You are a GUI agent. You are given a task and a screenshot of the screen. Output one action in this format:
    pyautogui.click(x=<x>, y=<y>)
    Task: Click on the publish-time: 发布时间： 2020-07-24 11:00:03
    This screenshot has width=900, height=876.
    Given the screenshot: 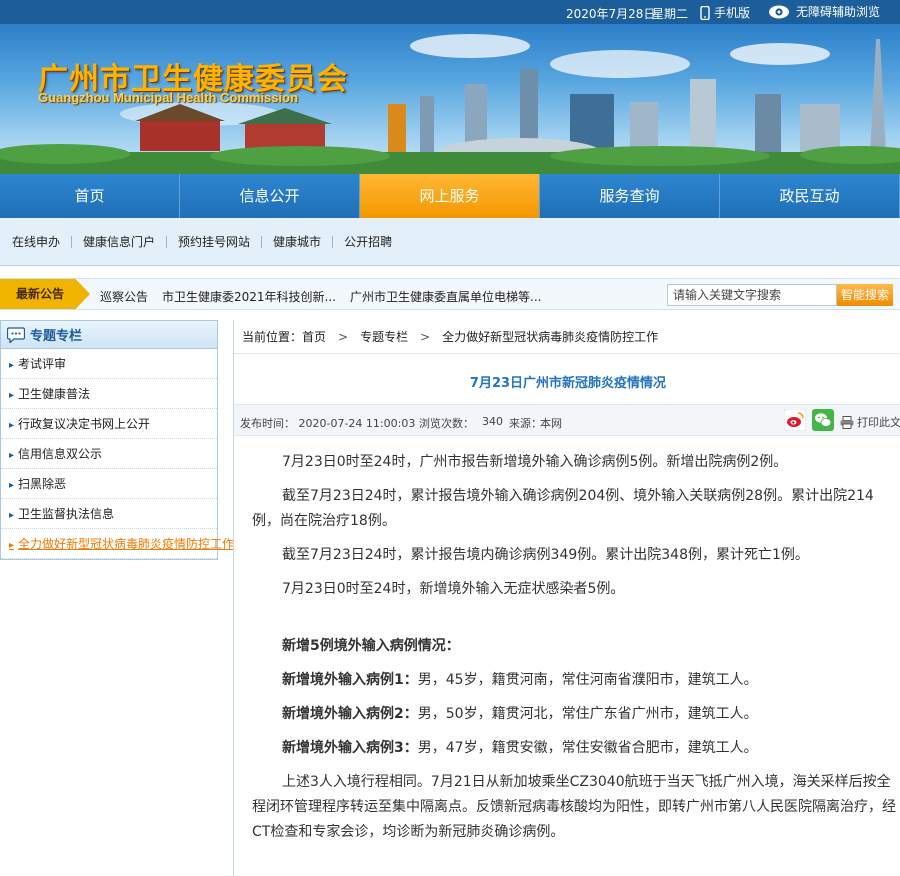 What is the action you would take?
    pyautogui.click(x=327, y=423)
    